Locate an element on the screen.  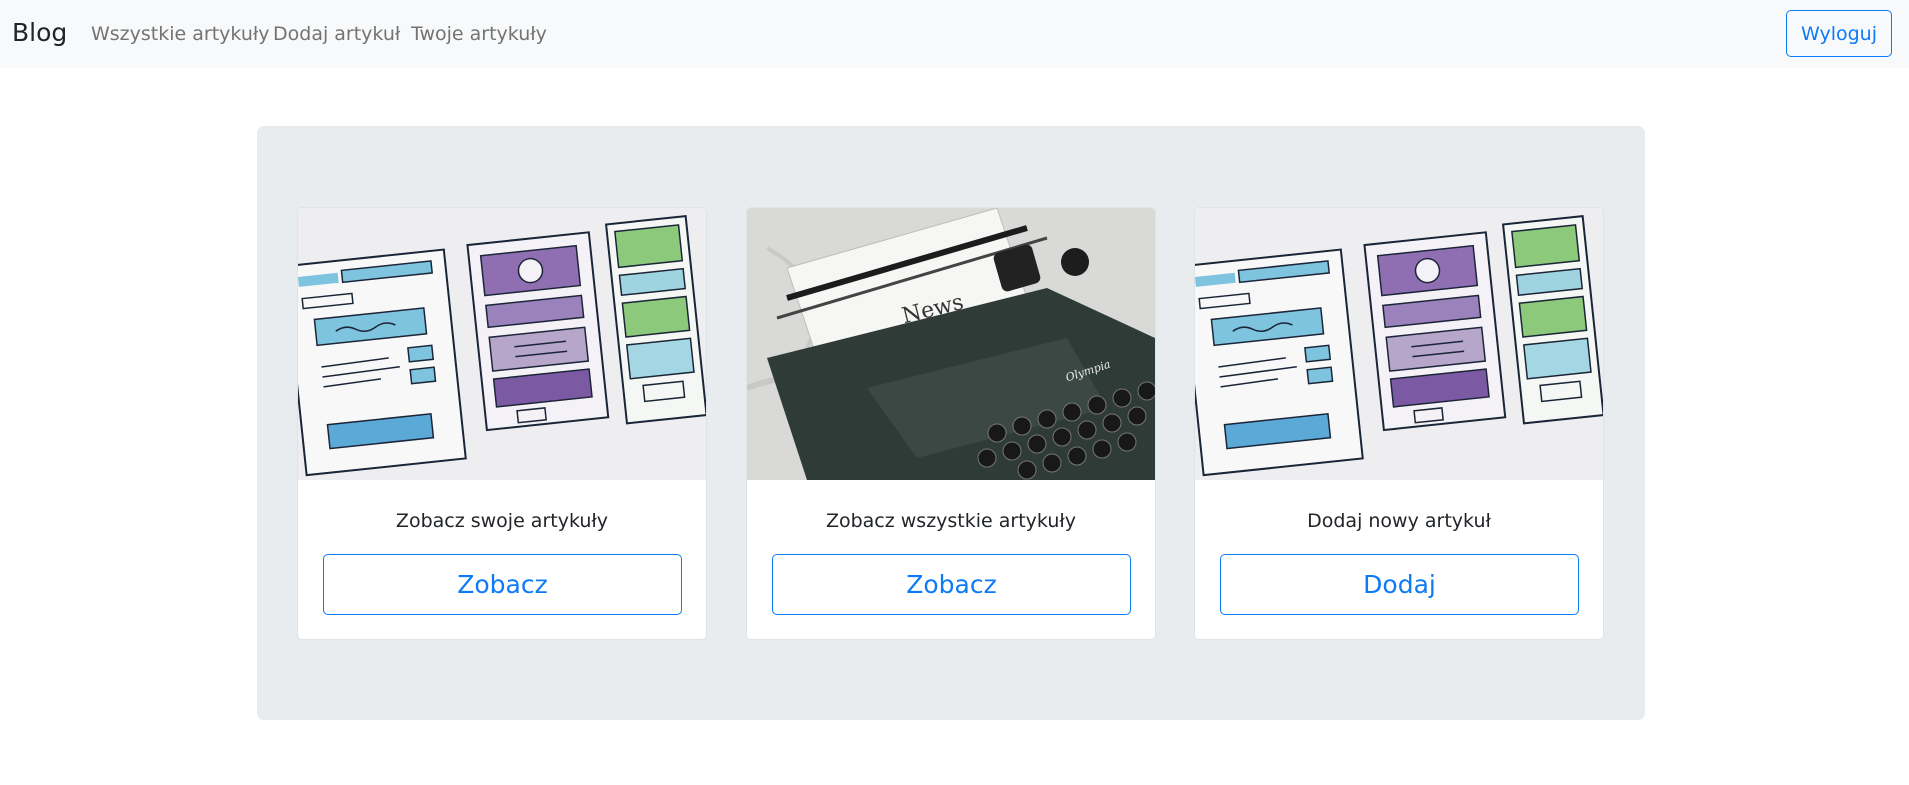
nav-link-your-articles: Twoje artykuły is located at coordinates (479, 34).